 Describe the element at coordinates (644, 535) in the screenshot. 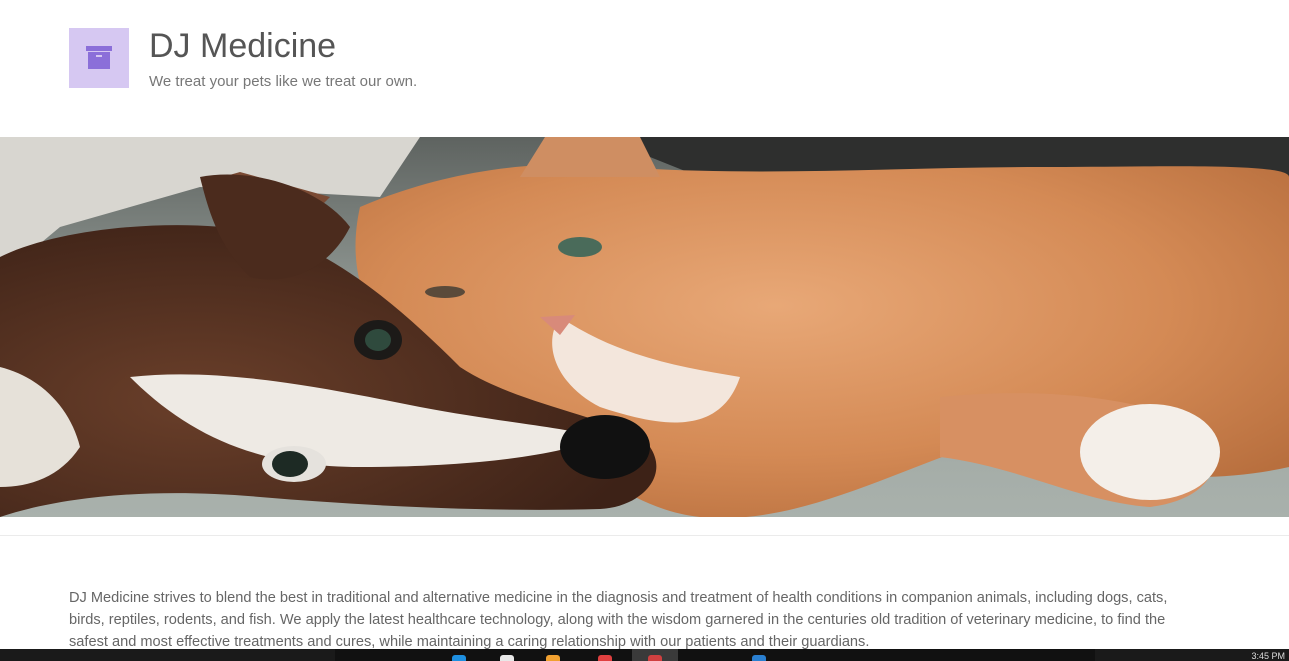

I see `section-divider` at that location.